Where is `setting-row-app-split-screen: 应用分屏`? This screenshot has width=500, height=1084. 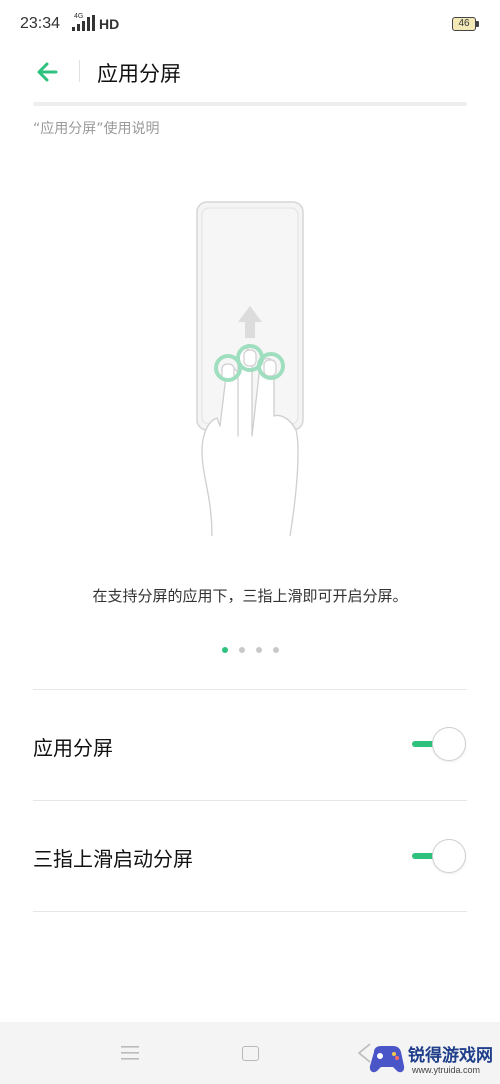 setting-row-app-split-screen: 应用分屏 is located at coordinates (250, 745).